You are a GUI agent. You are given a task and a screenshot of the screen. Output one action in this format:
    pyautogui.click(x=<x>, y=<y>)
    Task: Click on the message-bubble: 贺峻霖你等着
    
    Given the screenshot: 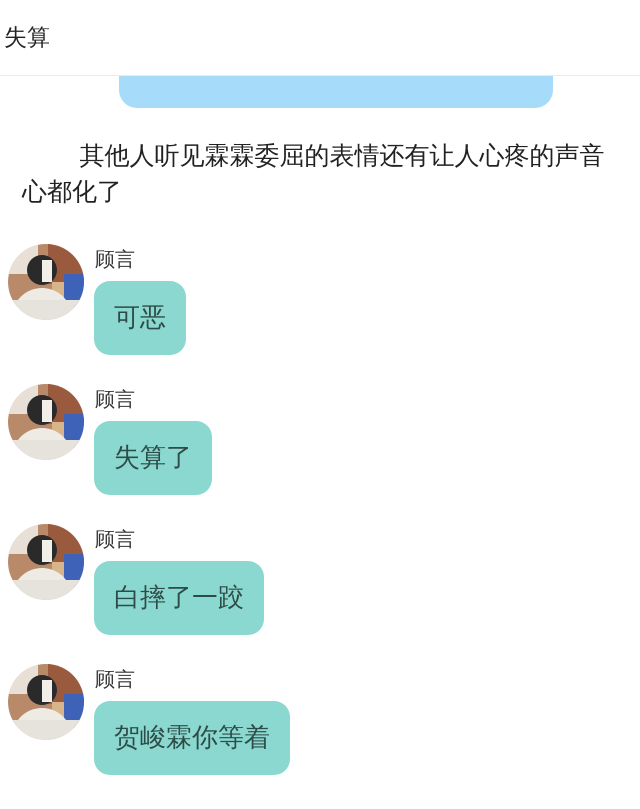 What is the action you would take?
    pyautogui.click(x=192, y=738)
    